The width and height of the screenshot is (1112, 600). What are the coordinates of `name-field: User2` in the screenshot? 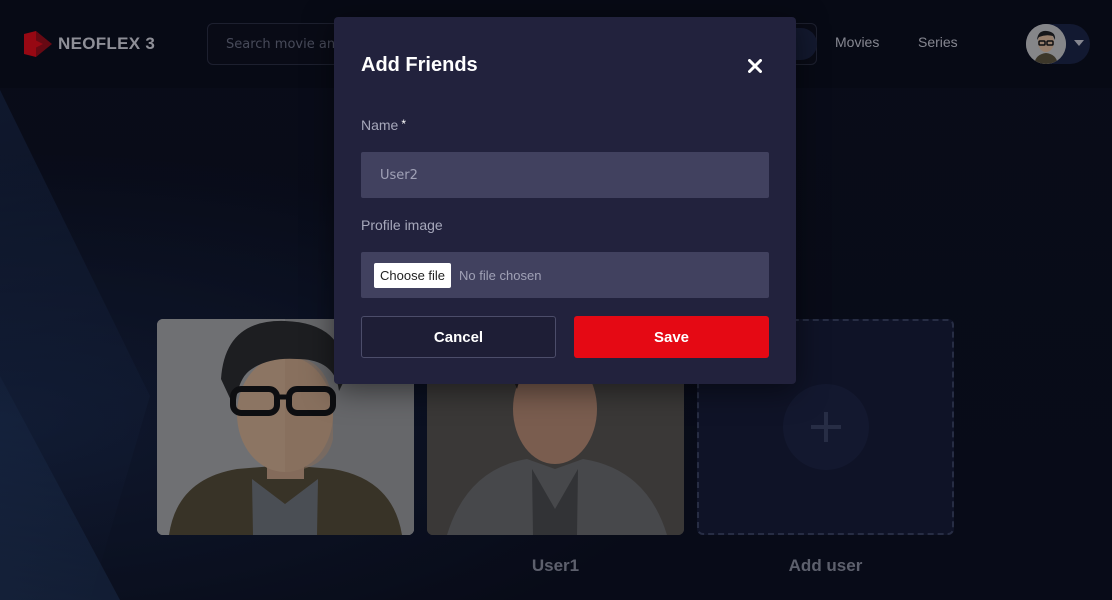 It's located at (565, 175).